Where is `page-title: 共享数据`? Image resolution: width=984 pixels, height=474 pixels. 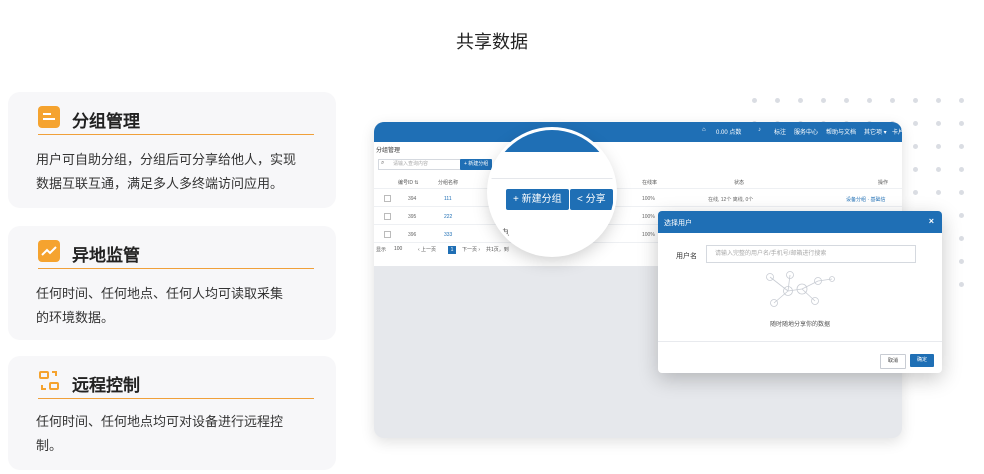 page-title: 共享数据 is located at coordinates (492, 42).